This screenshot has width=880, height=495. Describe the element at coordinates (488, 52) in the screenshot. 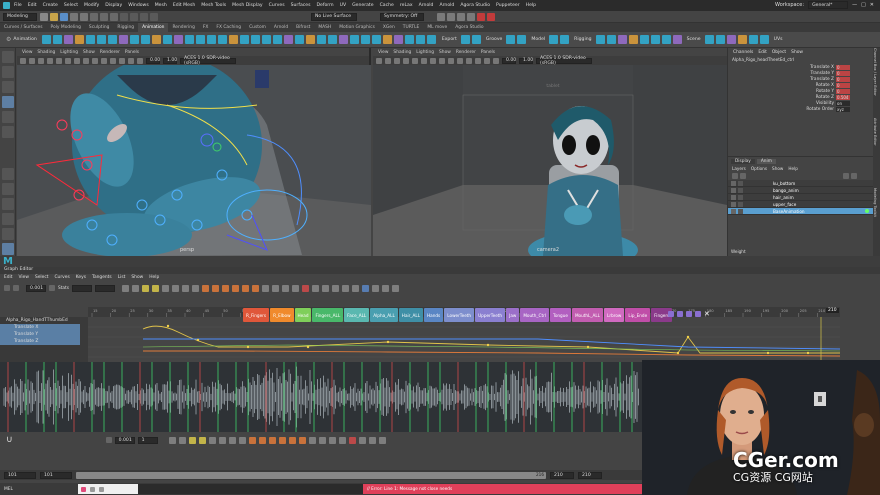

I see `viewport-menu-panels: Panels` at that location.